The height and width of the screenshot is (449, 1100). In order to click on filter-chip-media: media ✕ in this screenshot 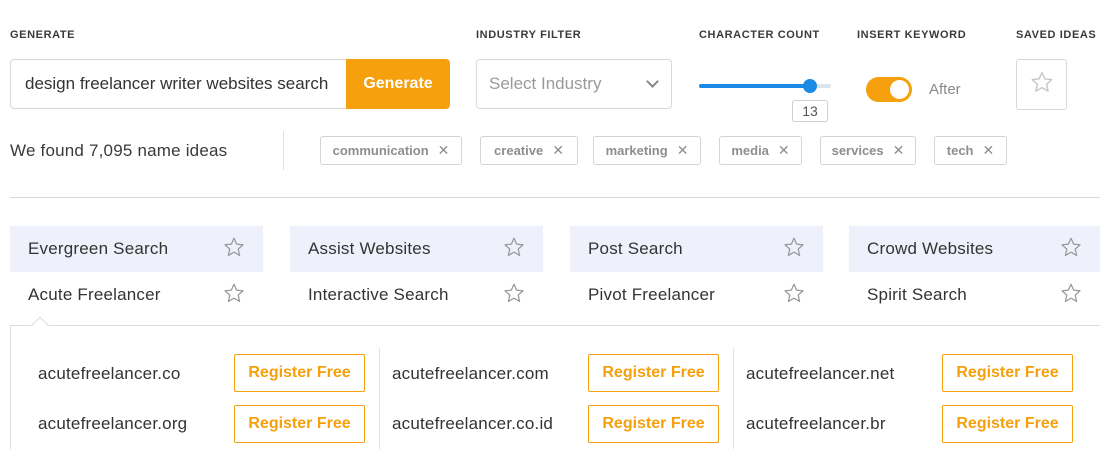, I will do `click(760, 150)`.